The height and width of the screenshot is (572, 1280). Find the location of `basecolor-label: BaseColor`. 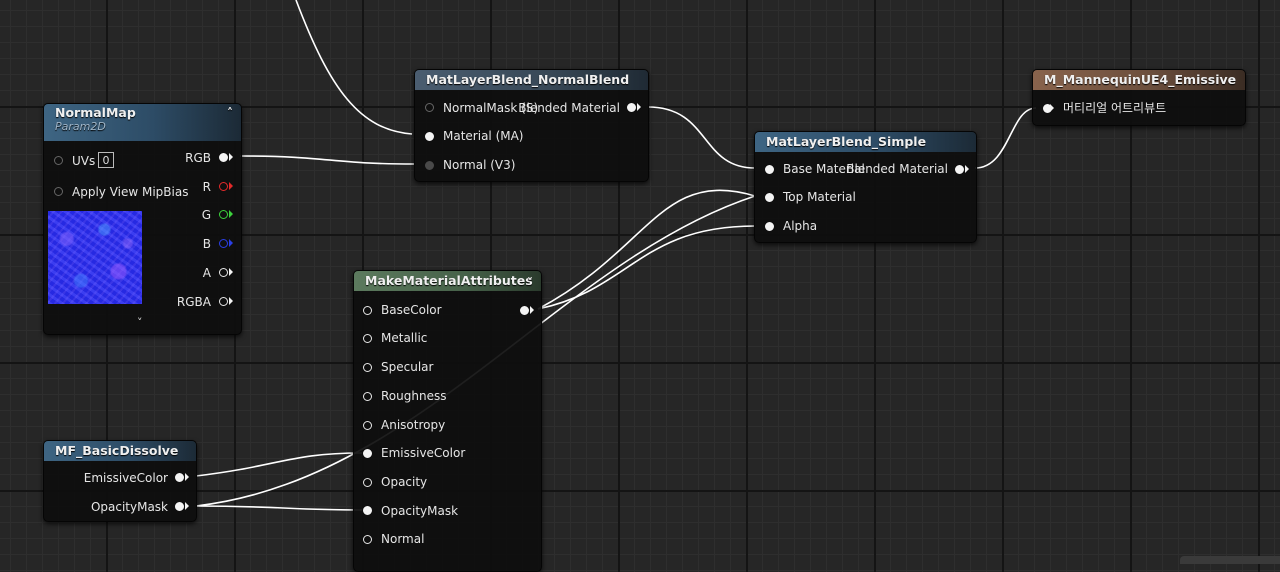

basecolor-label: BaseColor is located at coordinates (411, 310).